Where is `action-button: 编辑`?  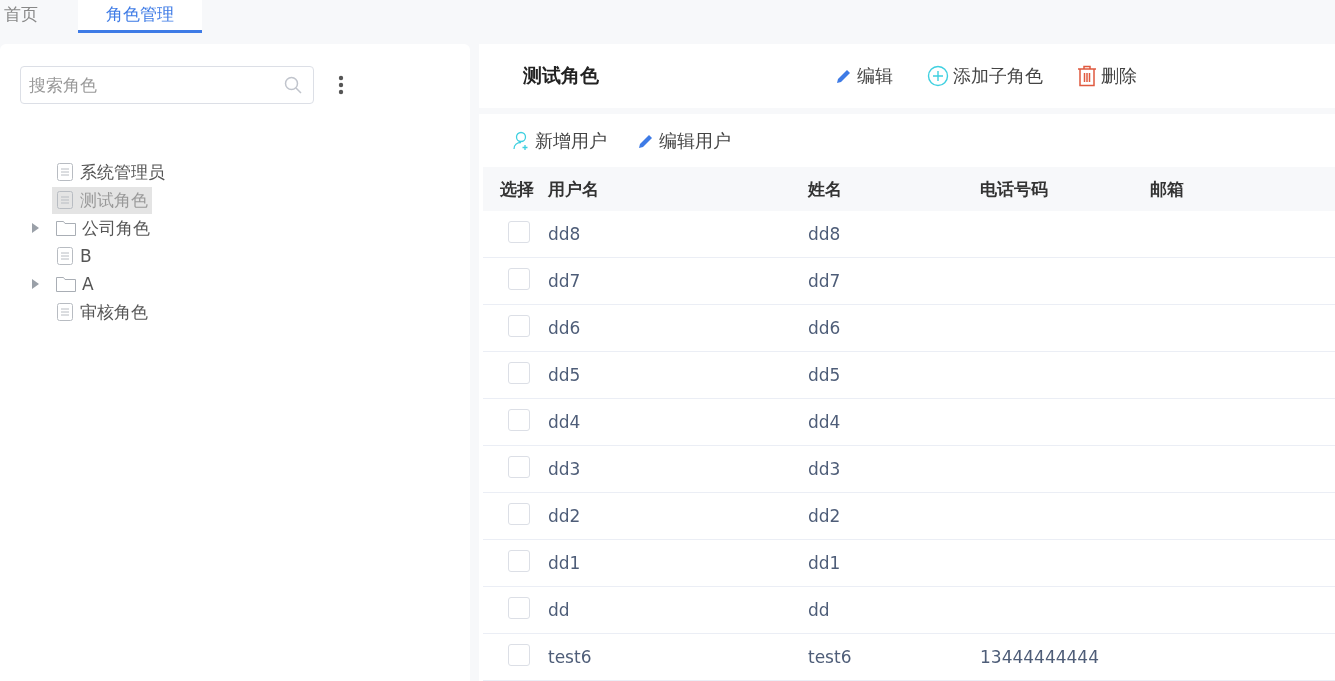
action-button: 编辑 is located at coordinates (864, 76).